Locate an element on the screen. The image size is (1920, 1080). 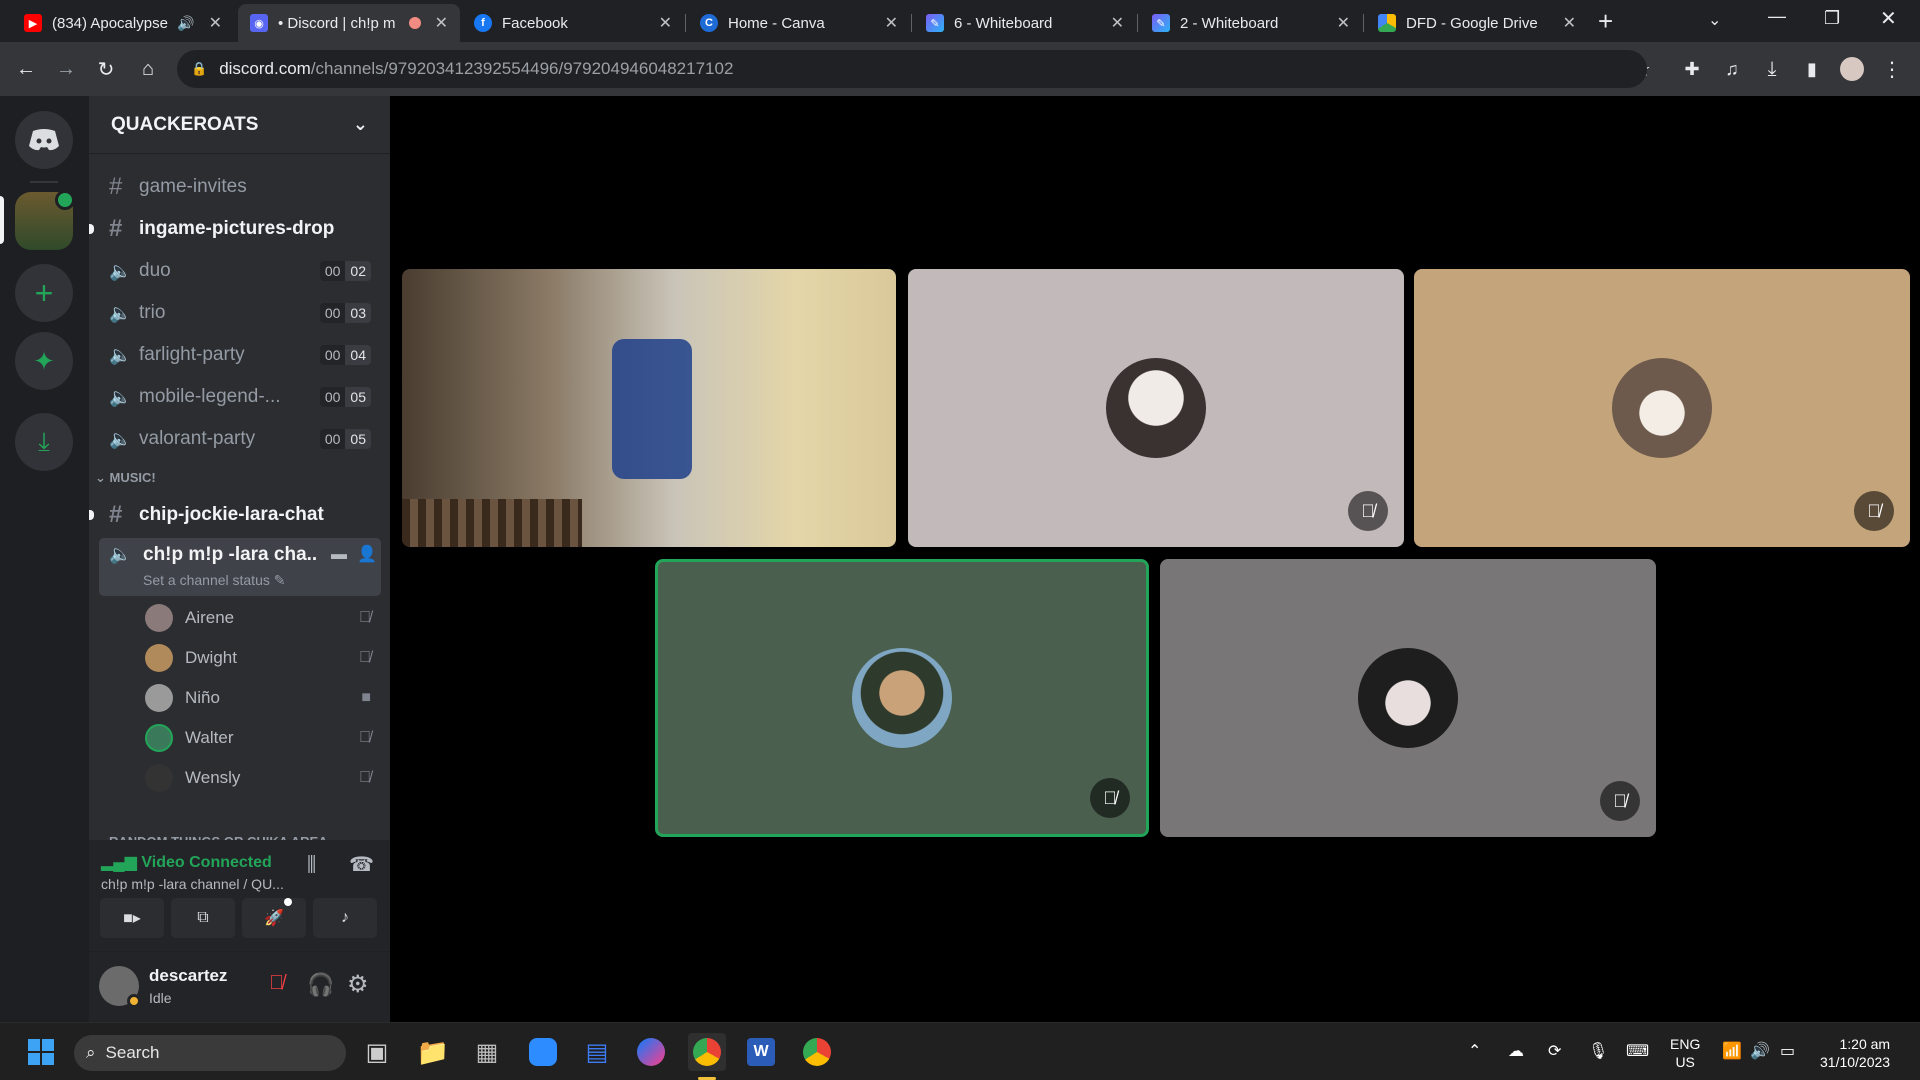
voice-member-wensly: Wensly 🎙̸ is located at coordinates (263, 778).